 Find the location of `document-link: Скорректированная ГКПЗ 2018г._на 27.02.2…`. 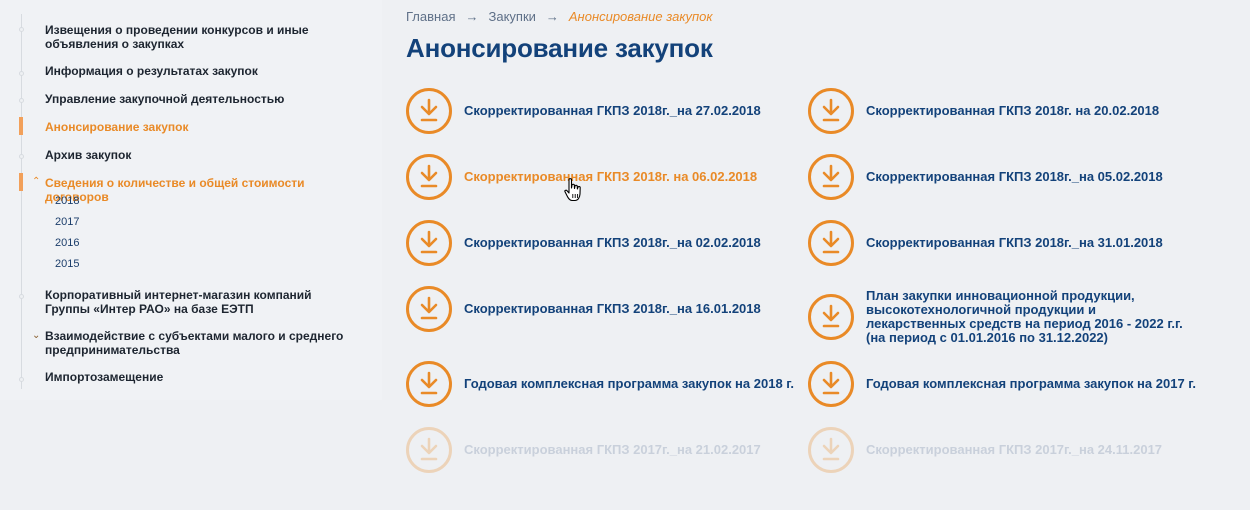

document-link: Скорректированная ГКПЗ 2018г._на 27.02.2… is located at coordinates (583, 111).